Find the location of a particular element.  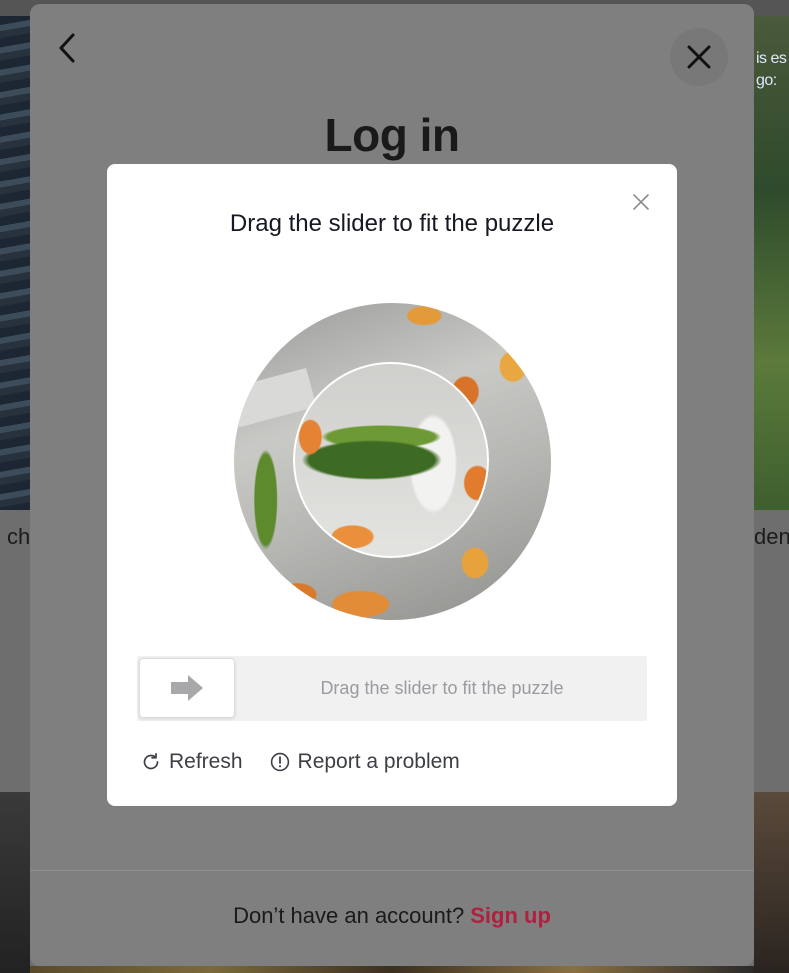

signup-row: Don’t have an account? Sign up is located at coordinates (392, 916).